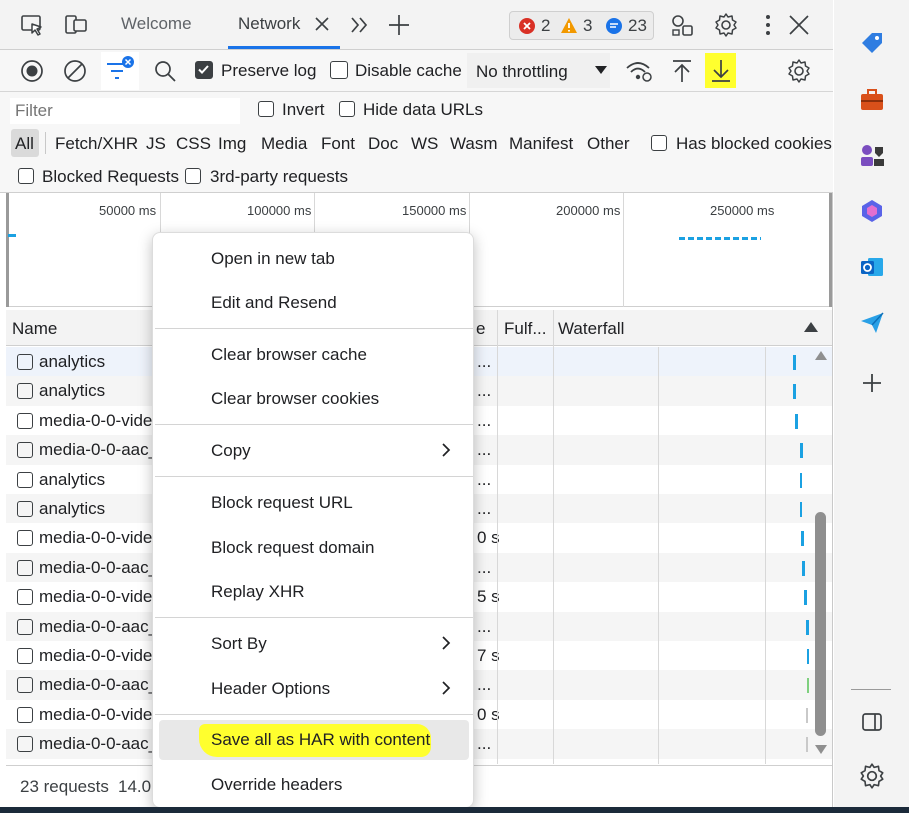 Image resolution: width=909 pixels, height=813 pixels. I want to click on scroll-down-icon, so click(821, 749).